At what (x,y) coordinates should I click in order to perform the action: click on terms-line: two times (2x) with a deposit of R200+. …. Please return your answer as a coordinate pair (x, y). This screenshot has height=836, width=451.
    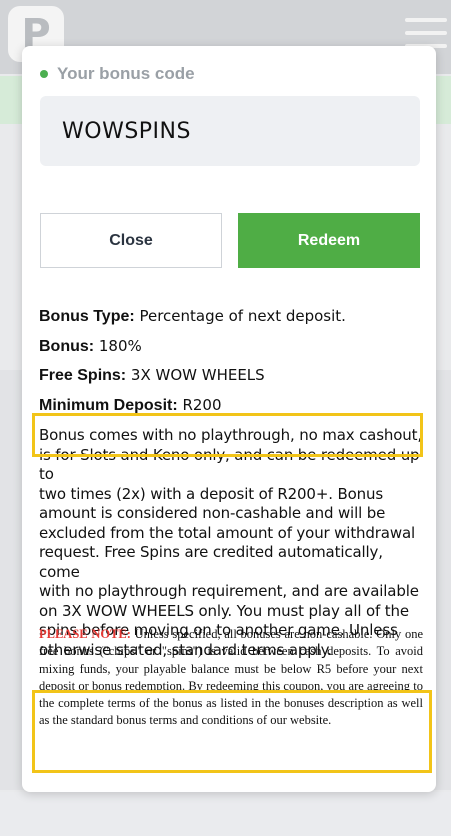
    Looking at the image, I should click on (211, 493).